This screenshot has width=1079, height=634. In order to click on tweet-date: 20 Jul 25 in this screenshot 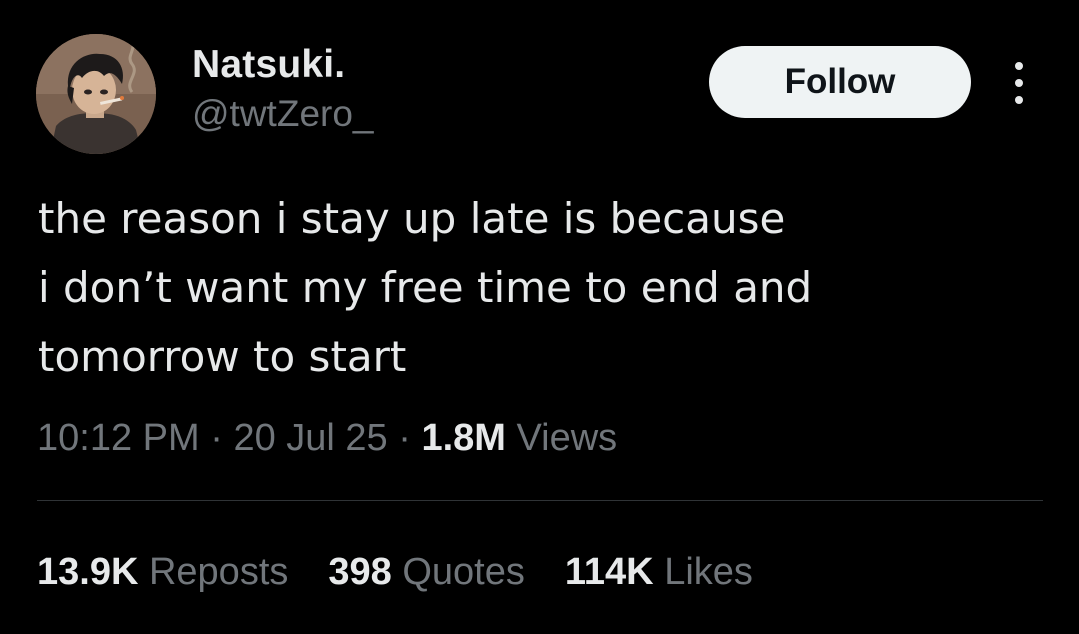, I will do `click(310, 438)`.